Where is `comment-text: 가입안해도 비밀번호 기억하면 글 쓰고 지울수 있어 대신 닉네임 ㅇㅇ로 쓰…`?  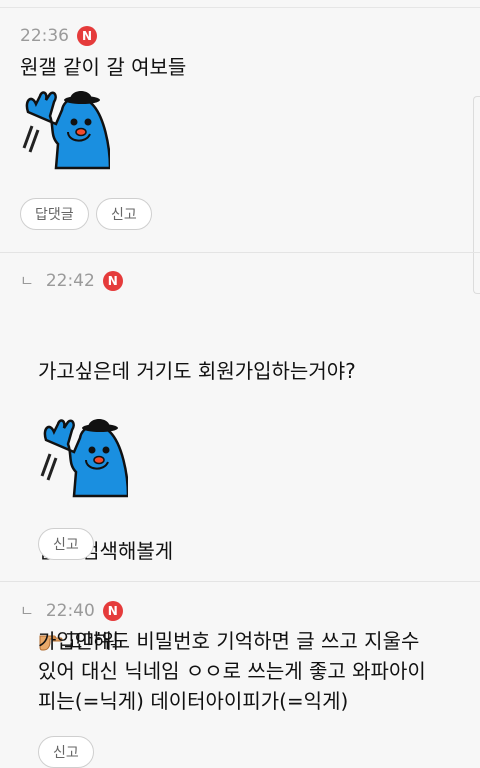
comment-text: 가입안해도 비밀번호 기억하면 글 쓰고 지울수 있어 대신 닉네임 ㅇㅇ로 쓰… is located at coordinates (232, 671).